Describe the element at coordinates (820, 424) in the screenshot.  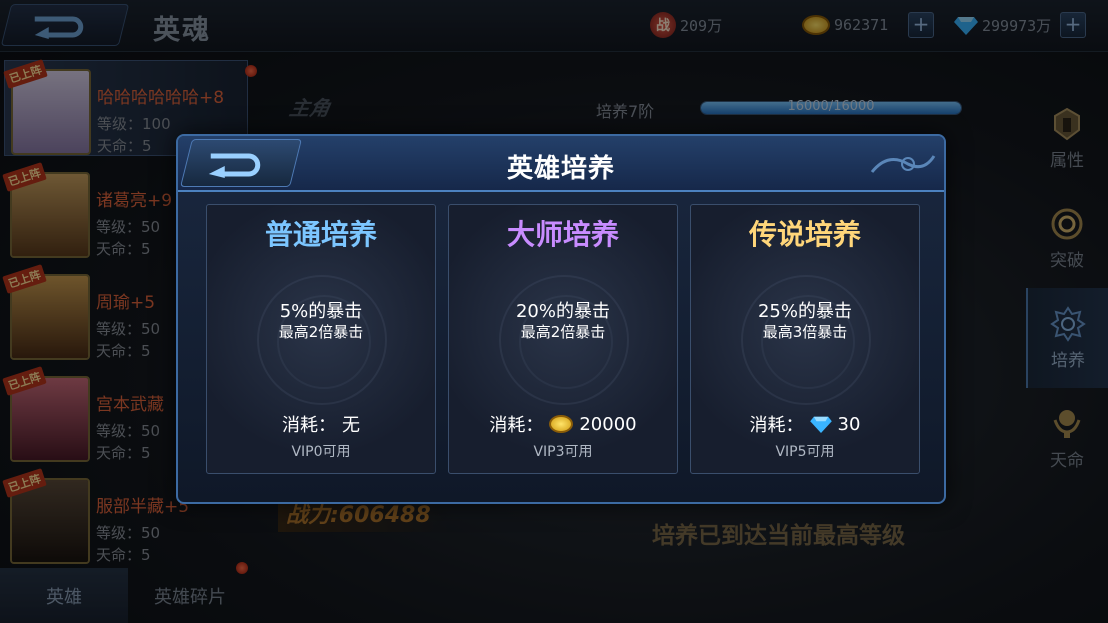
I see `diamond-icon` at that location.